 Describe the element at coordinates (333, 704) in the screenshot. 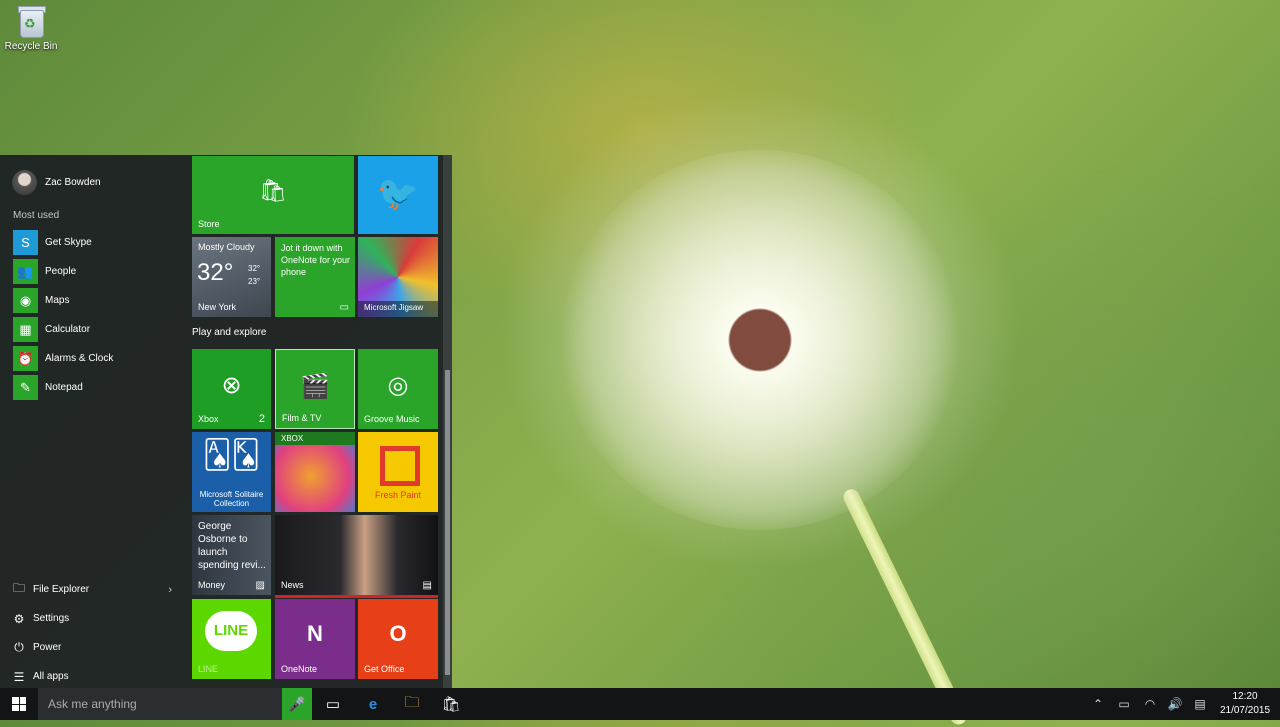

I see `task-view-icon: ▭` at that location.